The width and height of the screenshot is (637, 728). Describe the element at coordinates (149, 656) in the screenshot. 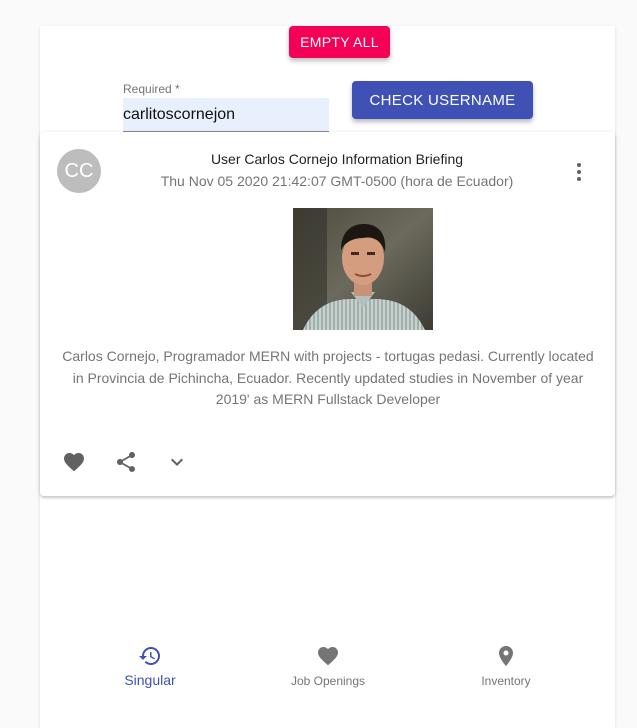

I see `history-icon` at that location.